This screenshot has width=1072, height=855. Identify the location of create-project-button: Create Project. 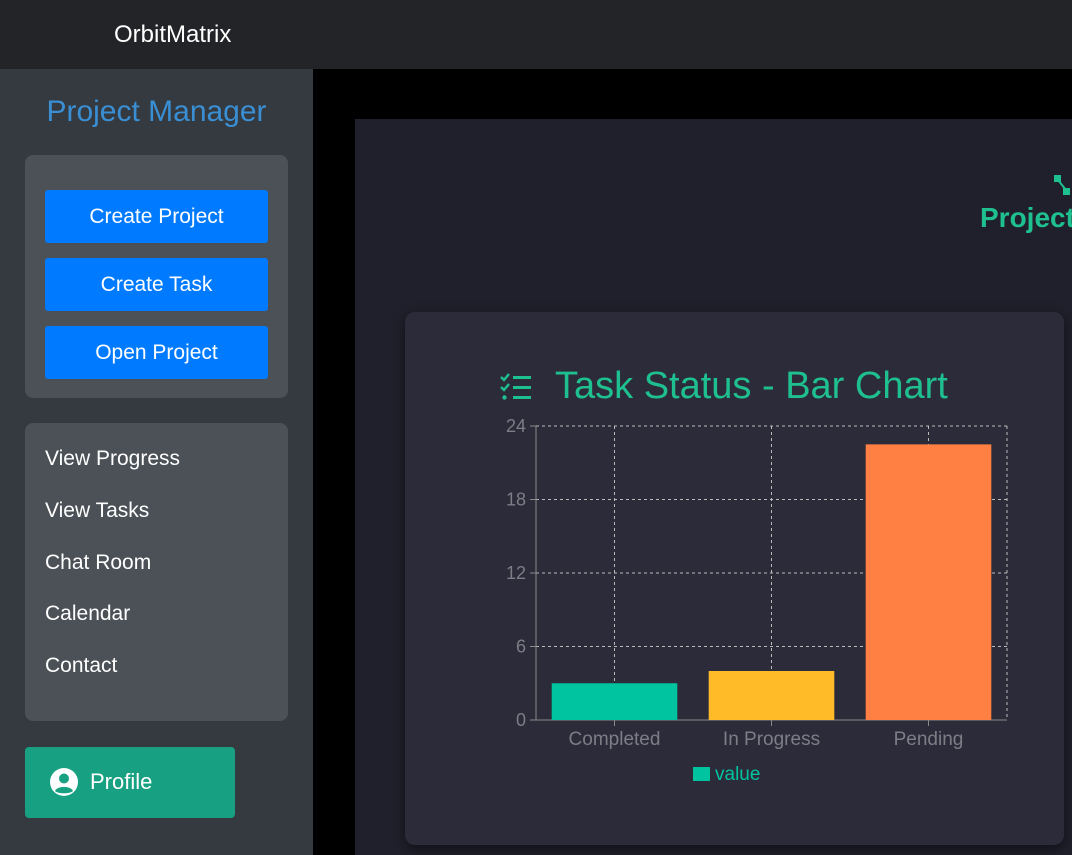
(156, 216).